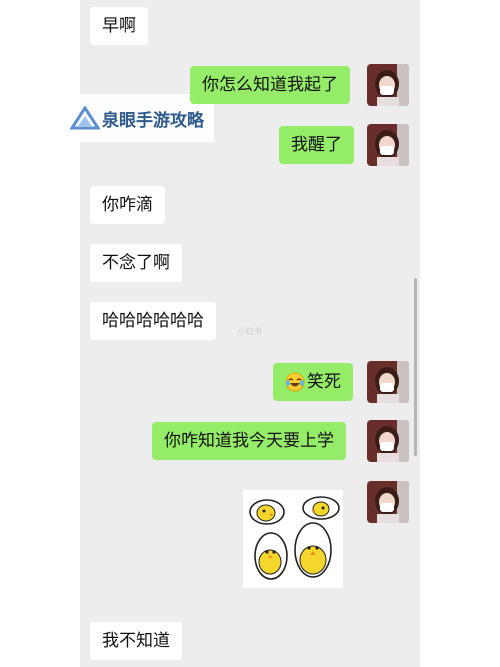 Image resolution: width=500 pixels, height=667 pixels. What do you see at coordinates (249, 441) in the screenshot?
I see `message-bubble-outgoing: 你咋知道我今天要上学` at bounding box center [249, 441].